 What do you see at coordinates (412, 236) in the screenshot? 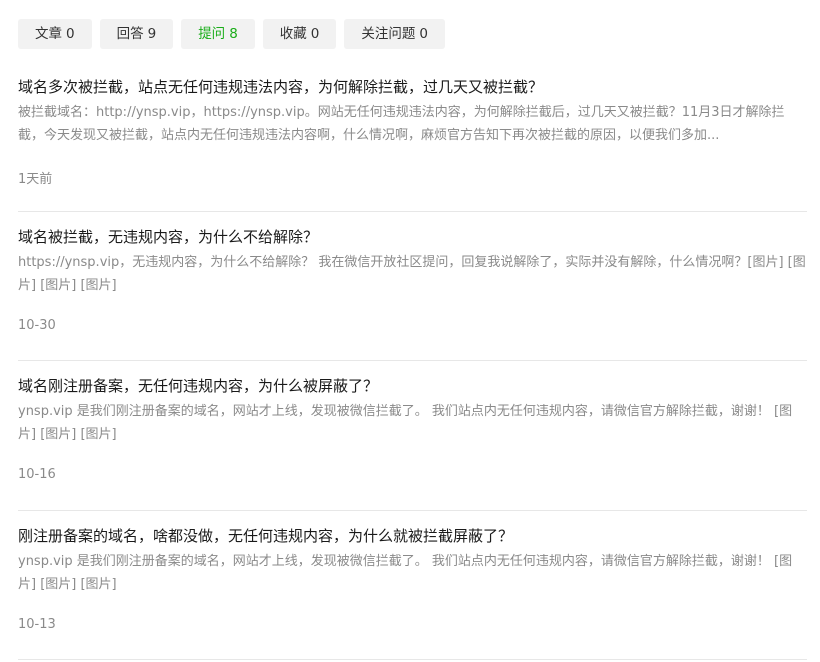
I see `question-title-link: 域名被拦截，无违规内容，为什么不给解除？` at bounding box center [412, 236].